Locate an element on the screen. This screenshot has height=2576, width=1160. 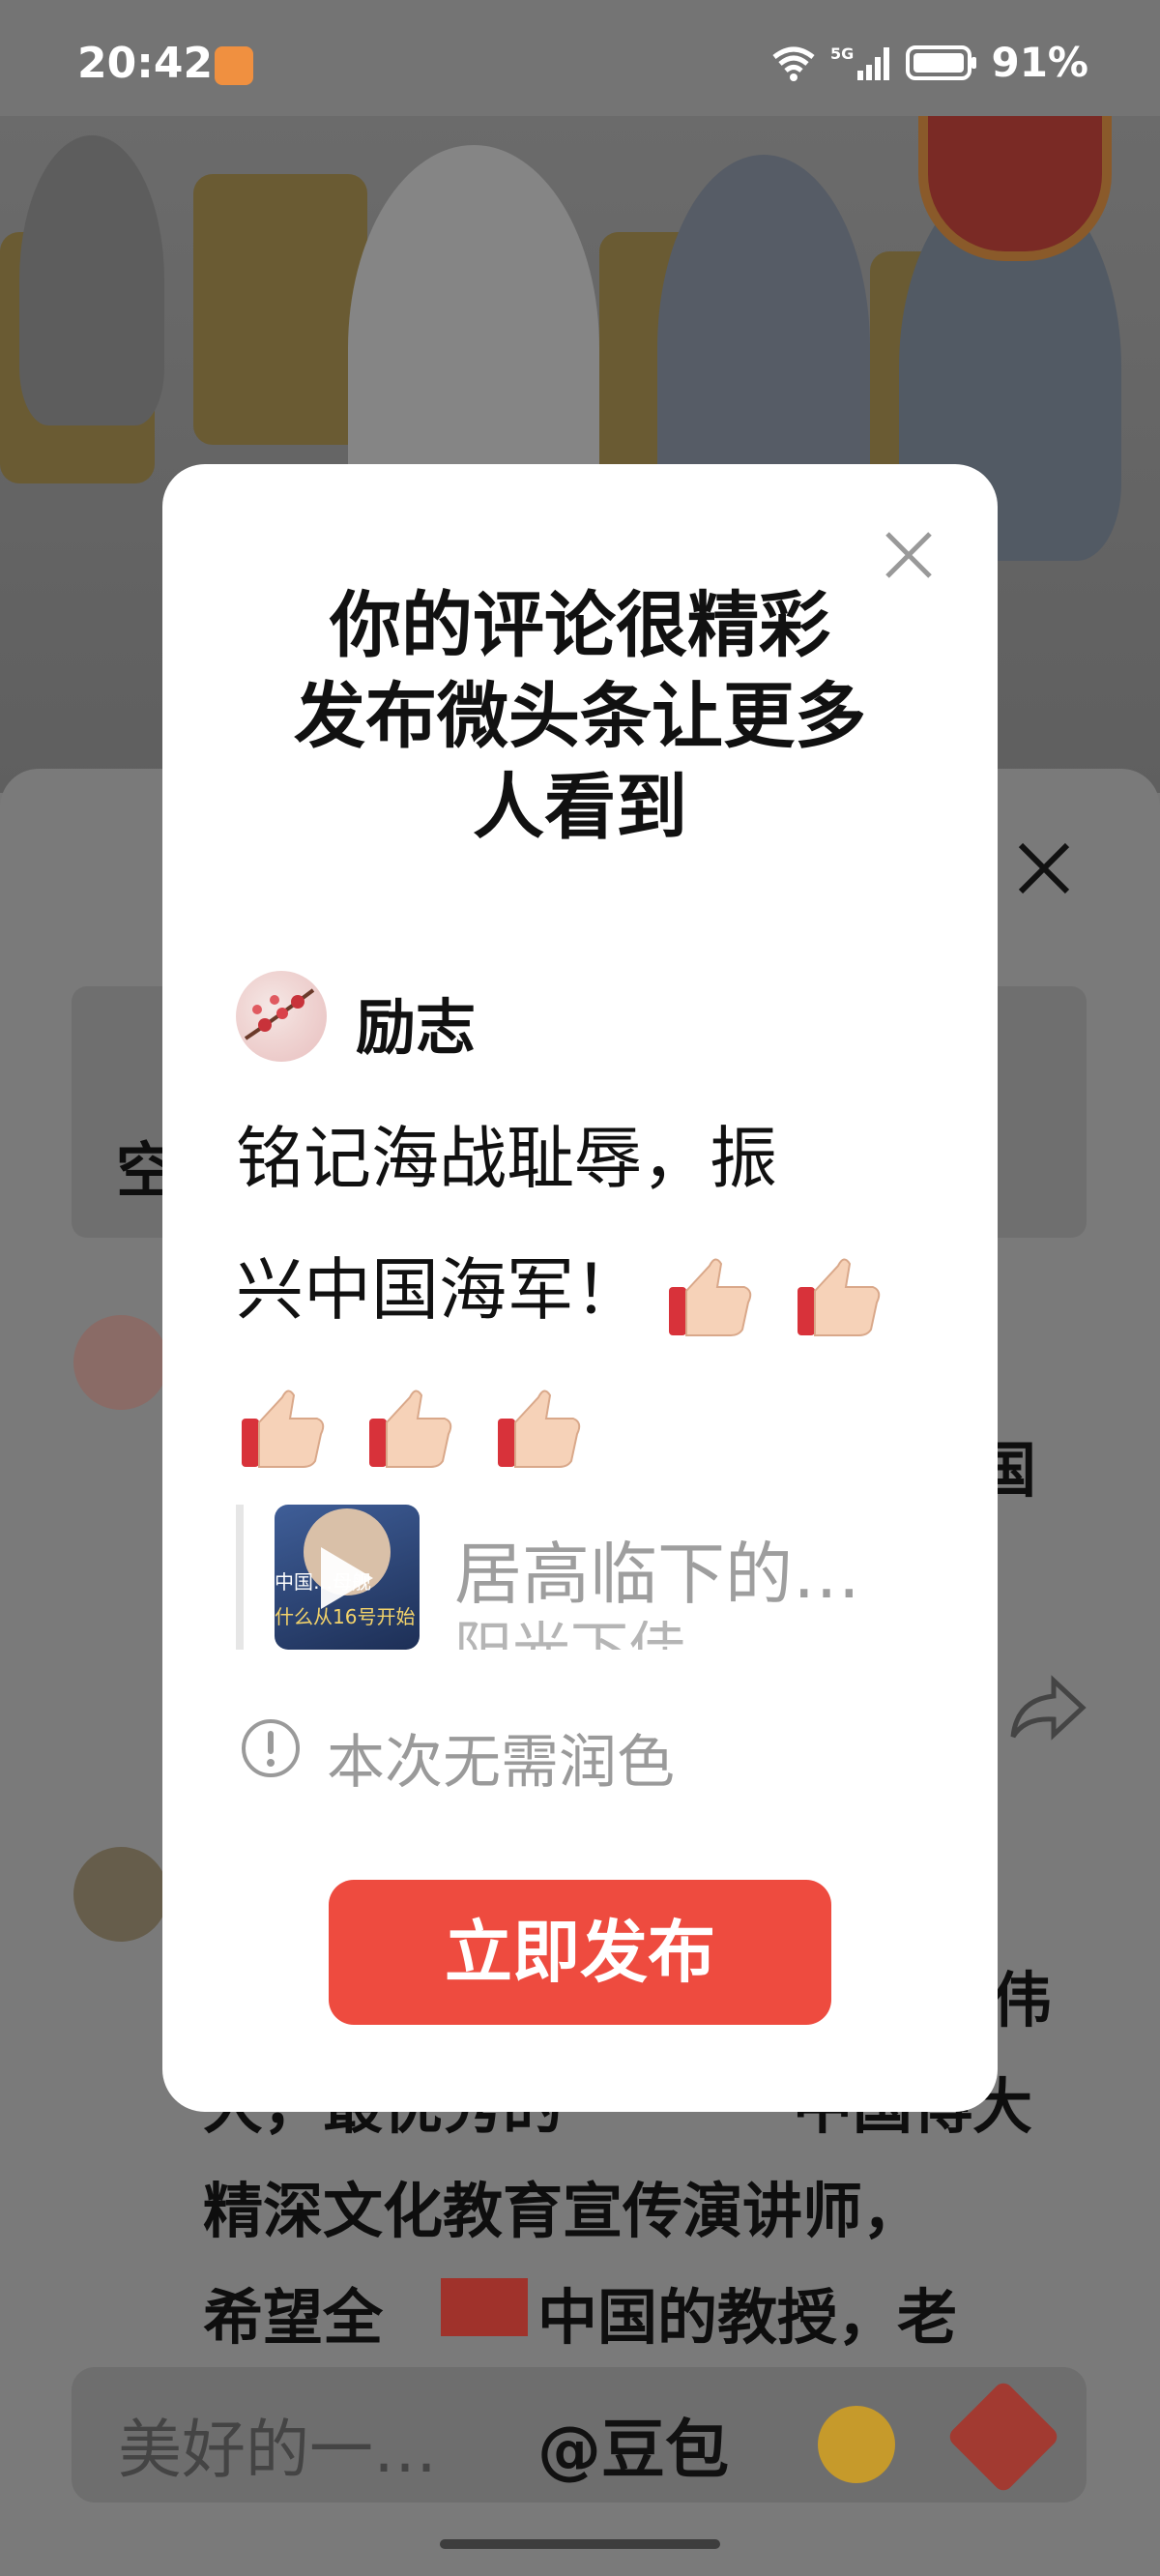
share-icon is located at coordinates (1047, 1708).